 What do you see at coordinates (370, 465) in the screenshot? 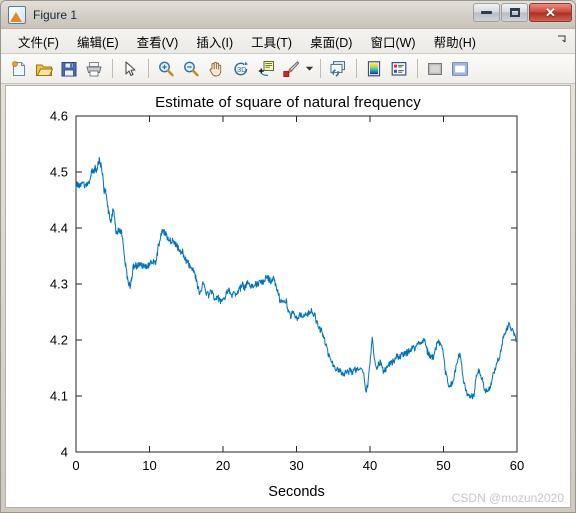
I see `x-tick-label: 40` at bounding box center [370, 465].